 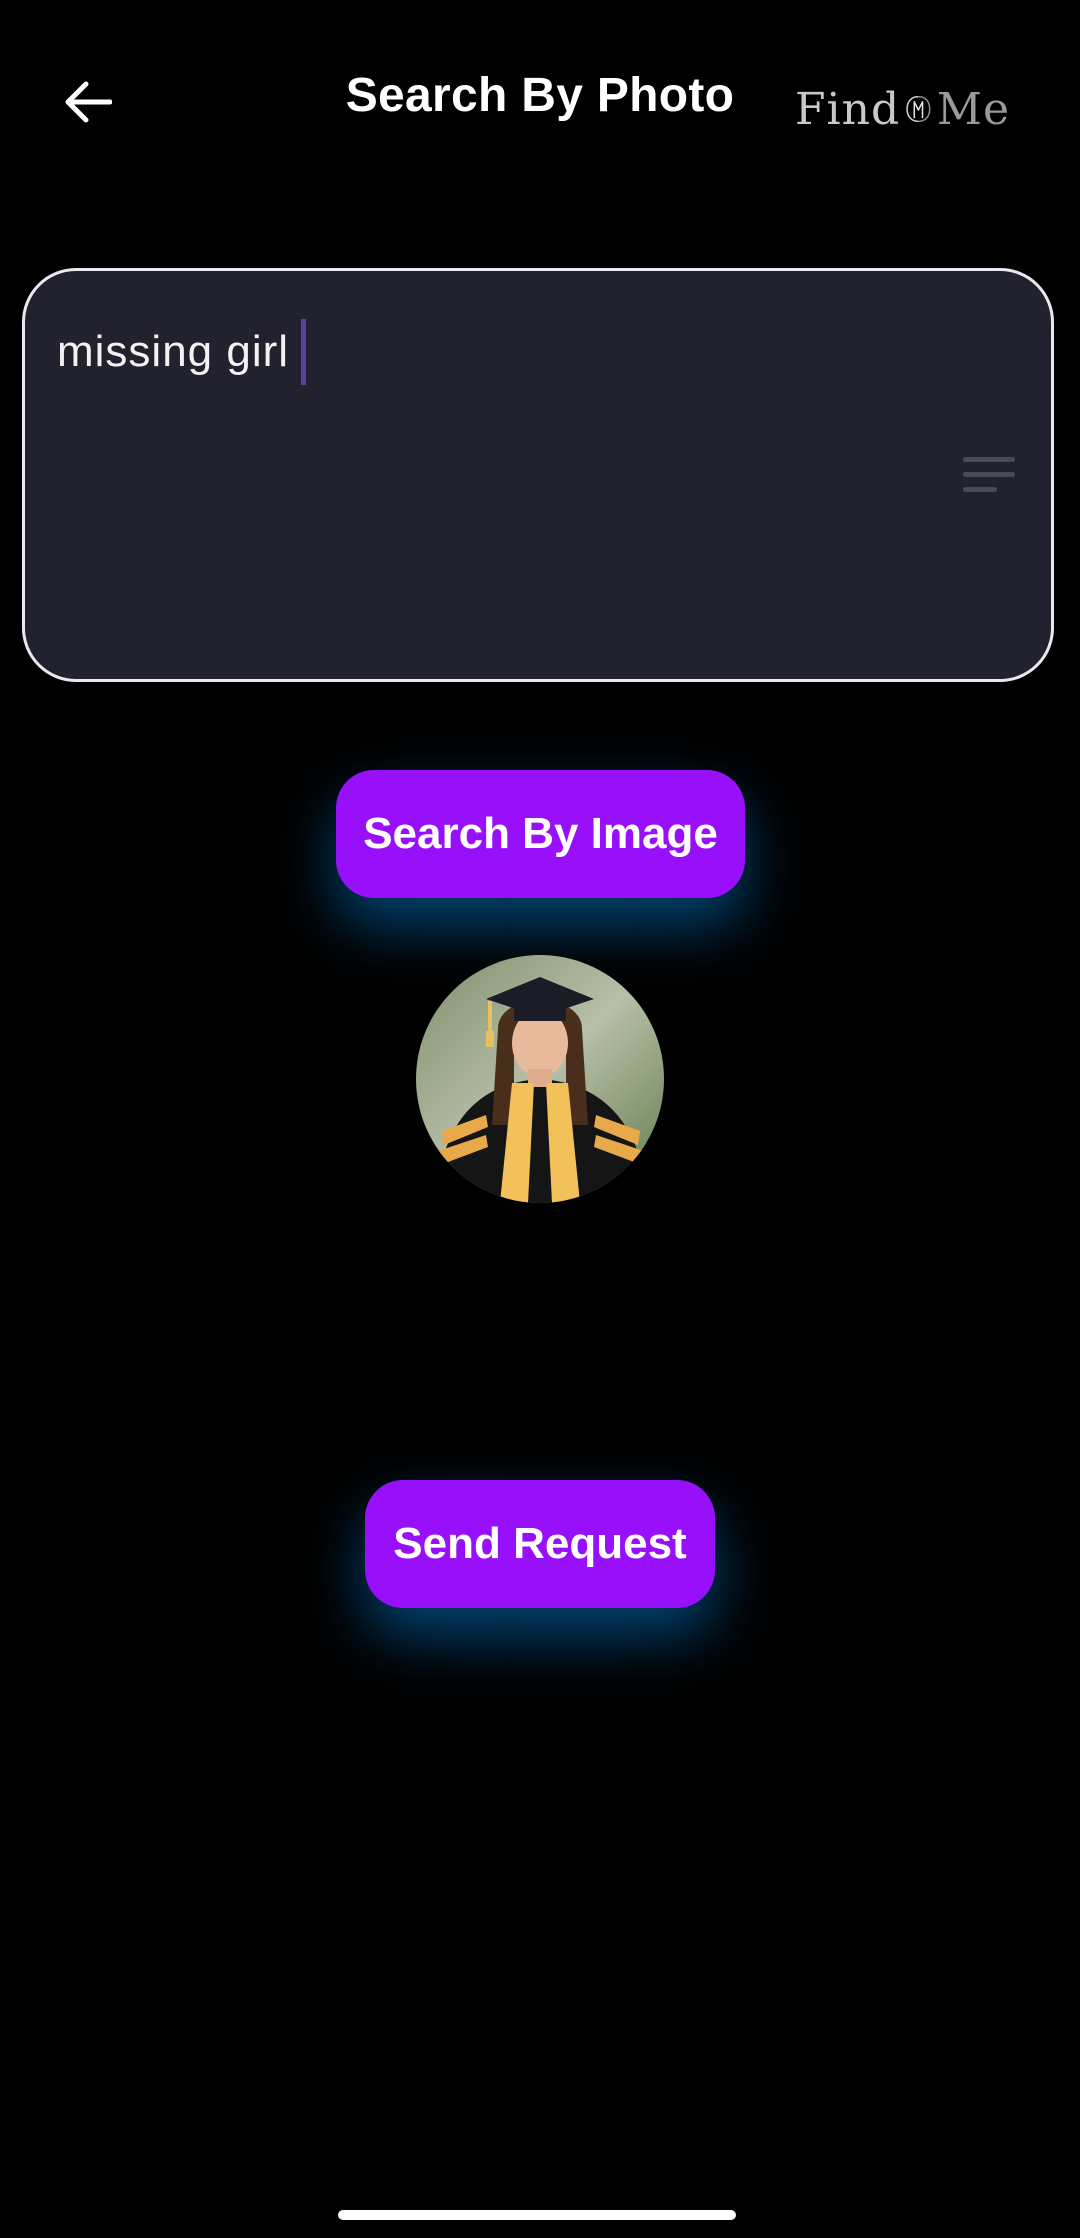 I want to click on search-text-wrapper: missing girl, so click(x=182, y=352).